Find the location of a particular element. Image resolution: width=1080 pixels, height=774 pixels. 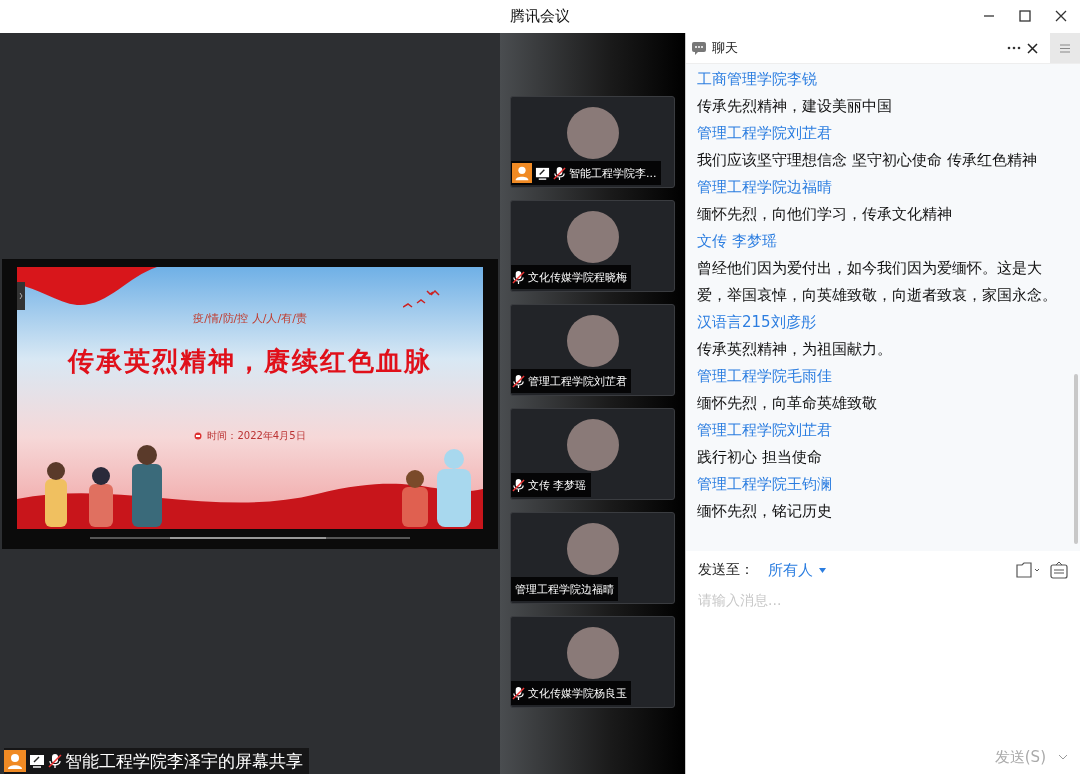

participant-name: 文化传媒学院杨良玉 is located at coordinates (577, 693).